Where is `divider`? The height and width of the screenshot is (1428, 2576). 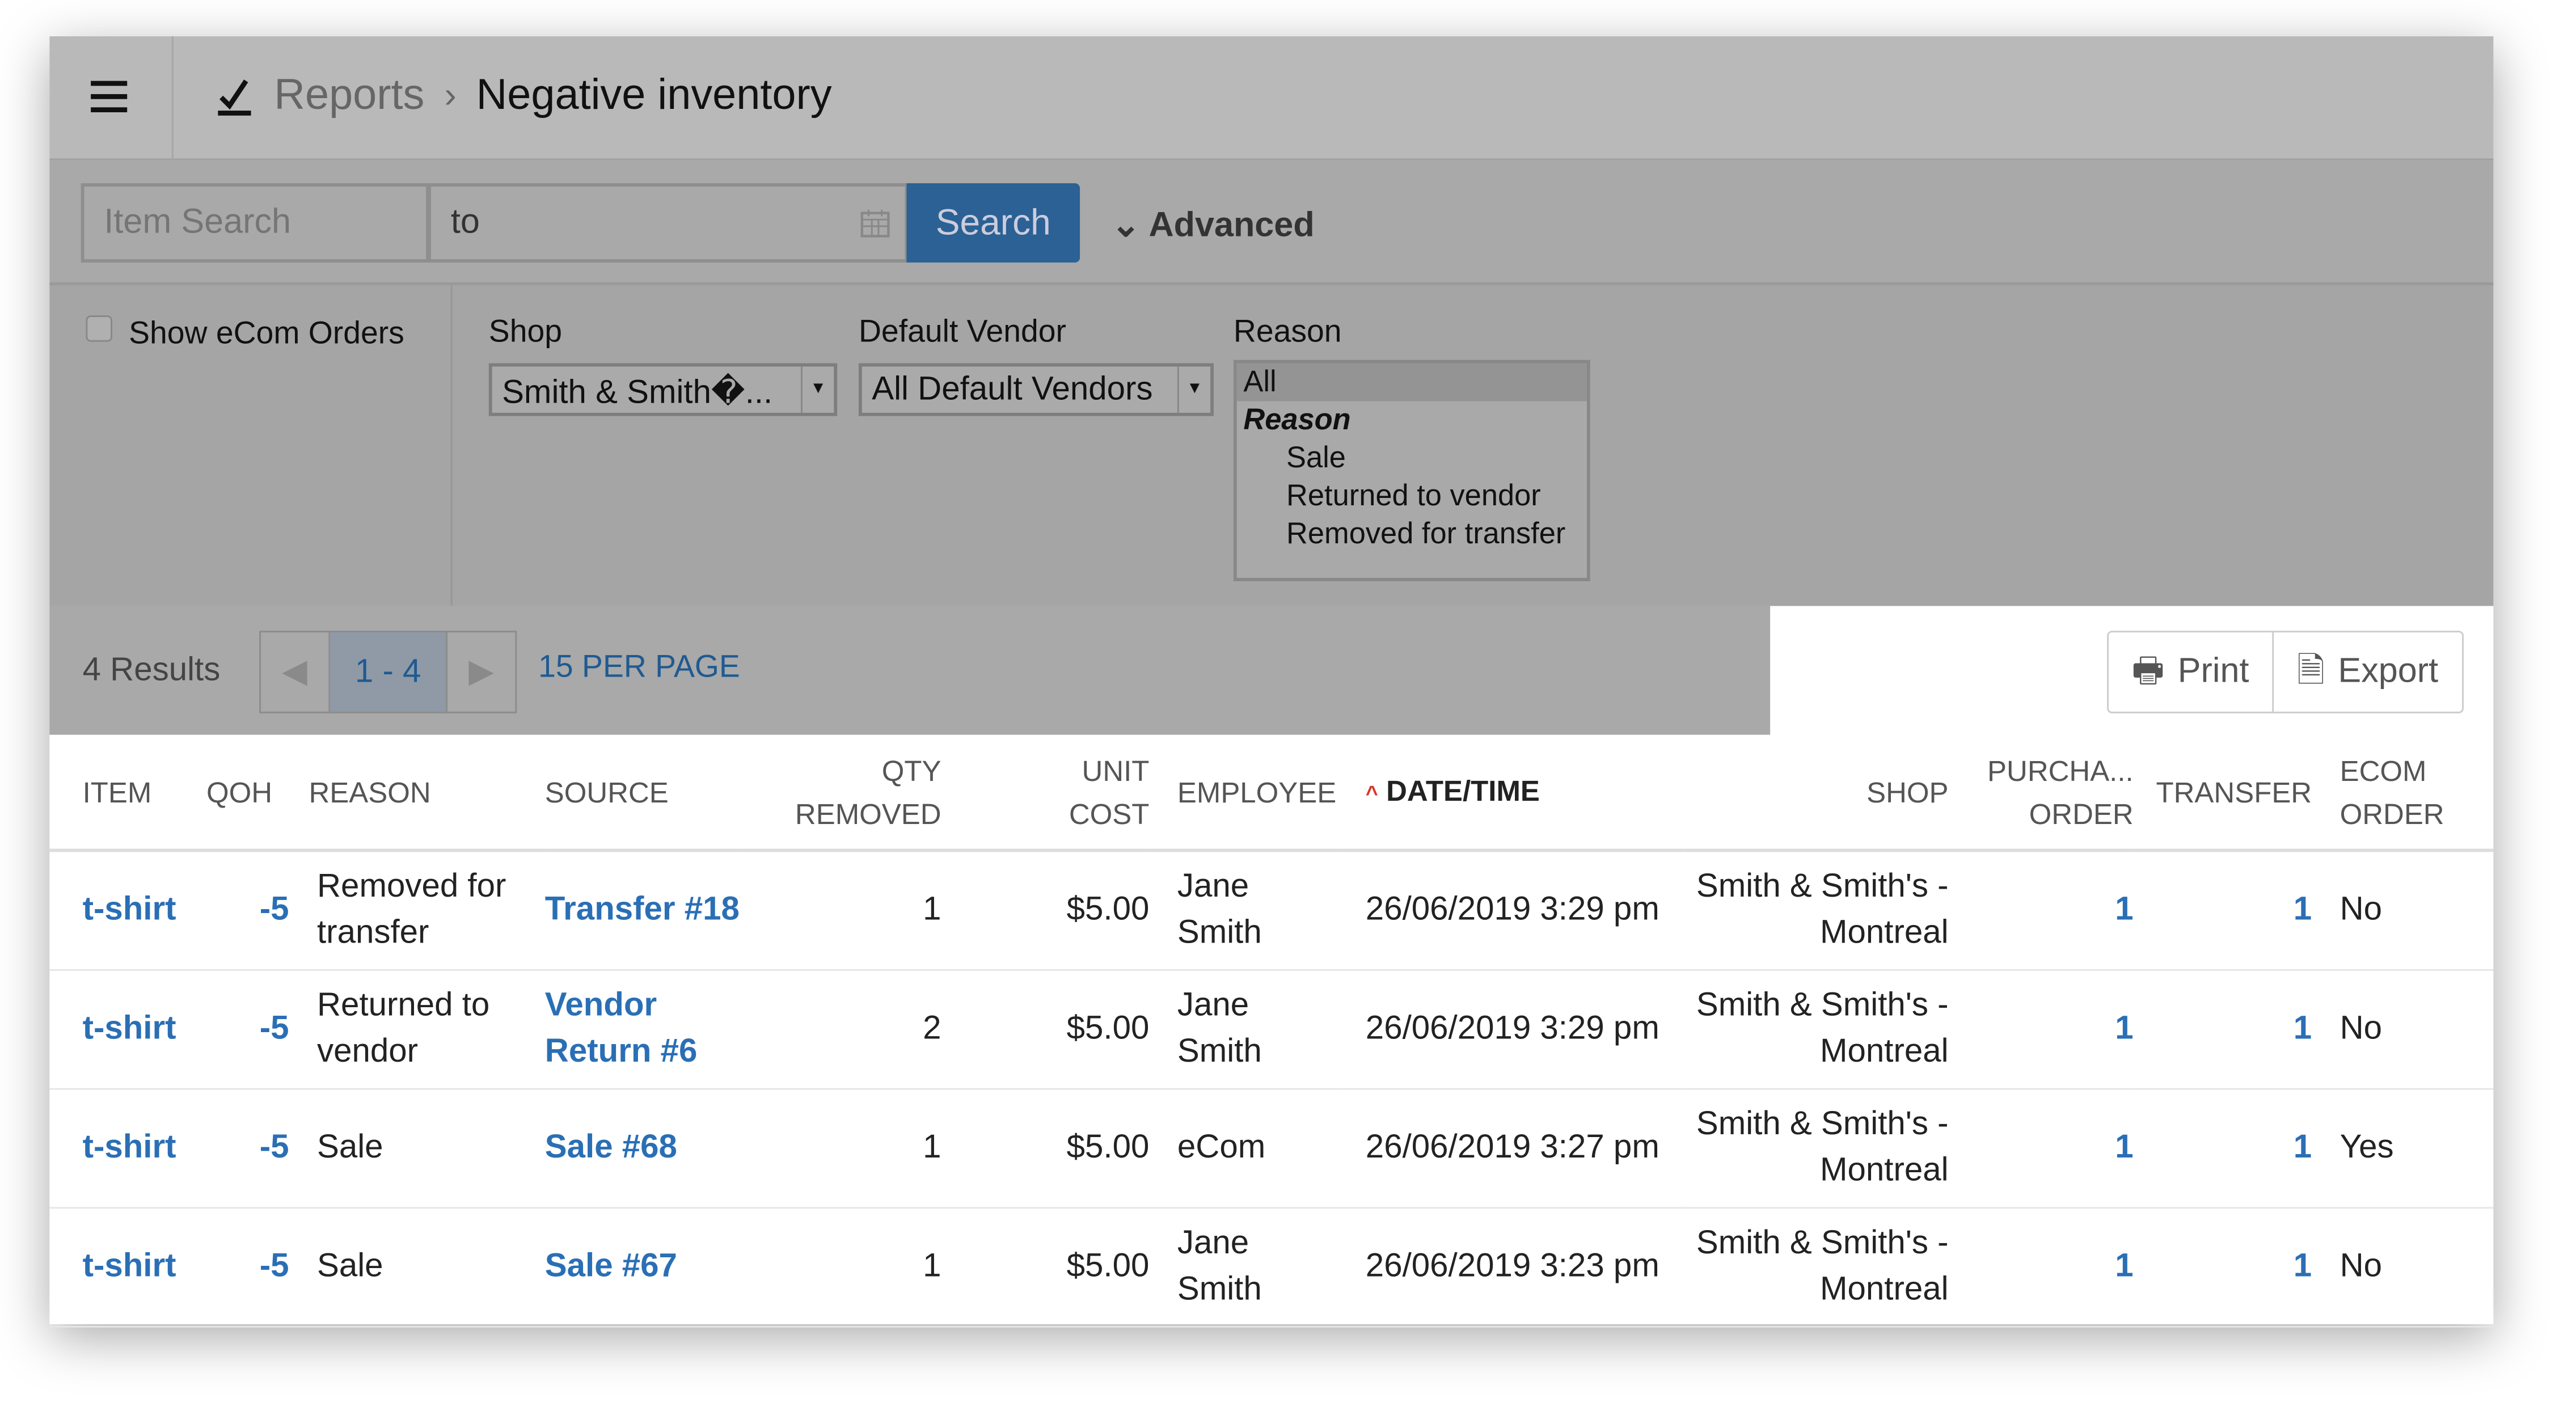 divider is located at coordinates (451, 445).